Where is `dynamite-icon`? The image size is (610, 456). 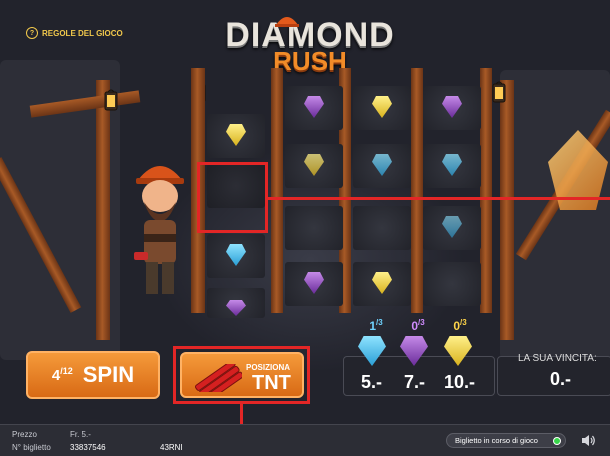 dynamite-icon is located at coordinates (218, 378).